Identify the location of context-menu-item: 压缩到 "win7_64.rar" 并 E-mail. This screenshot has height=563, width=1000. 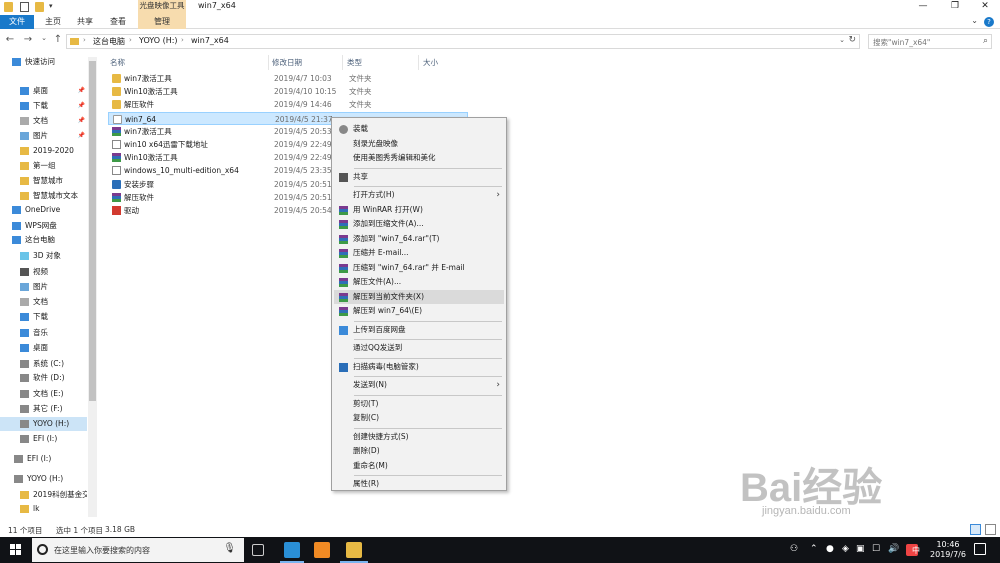
(419, 268).